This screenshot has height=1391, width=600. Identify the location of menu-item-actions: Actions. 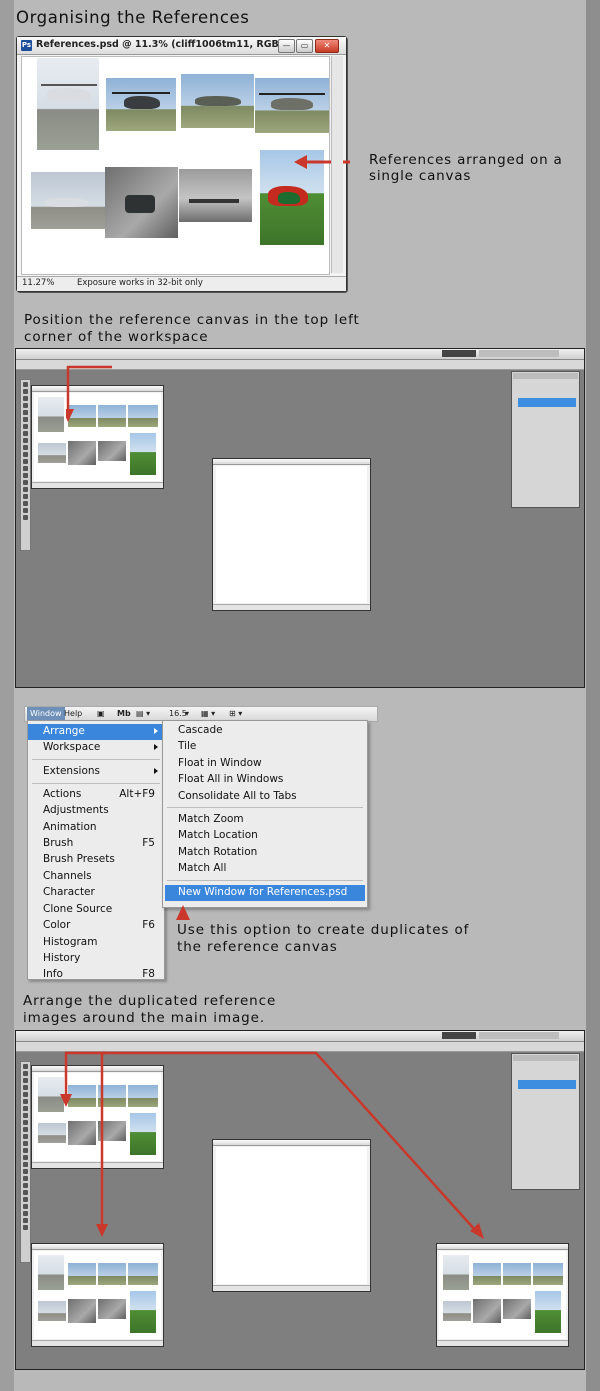
(62, 794).